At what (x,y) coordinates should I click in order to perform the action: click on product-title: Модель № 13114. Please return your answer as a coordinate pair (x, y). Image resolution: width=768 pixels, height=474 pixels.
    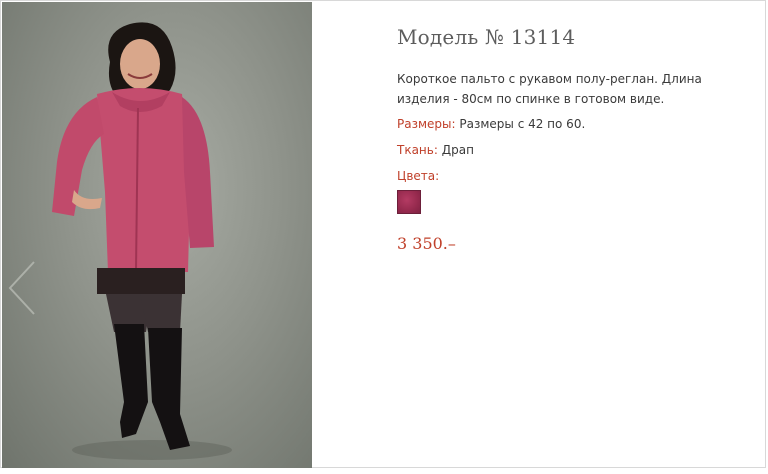
    Looking at the image, I should click on (486, 37).